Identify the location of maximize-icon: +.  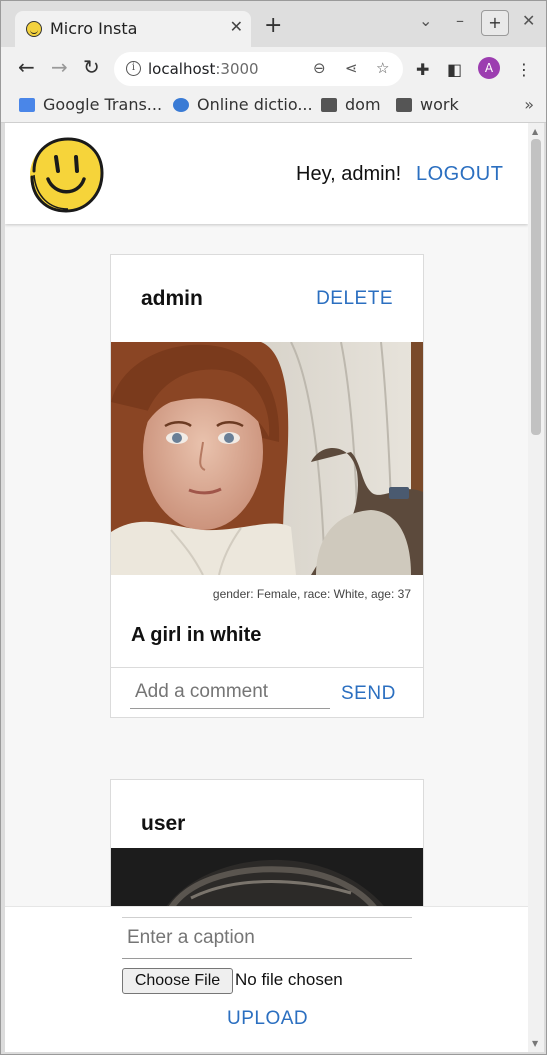
(495, 23).